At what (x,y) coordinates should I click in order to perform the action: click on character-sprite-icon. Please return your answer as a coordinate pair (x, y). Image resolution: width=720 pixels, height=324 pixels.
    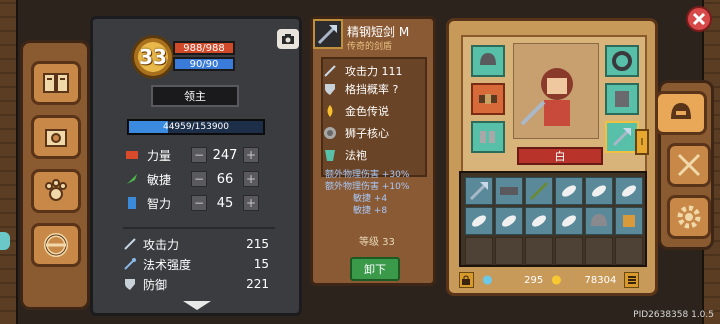
    Looking at the image, I should click on (546, 97).